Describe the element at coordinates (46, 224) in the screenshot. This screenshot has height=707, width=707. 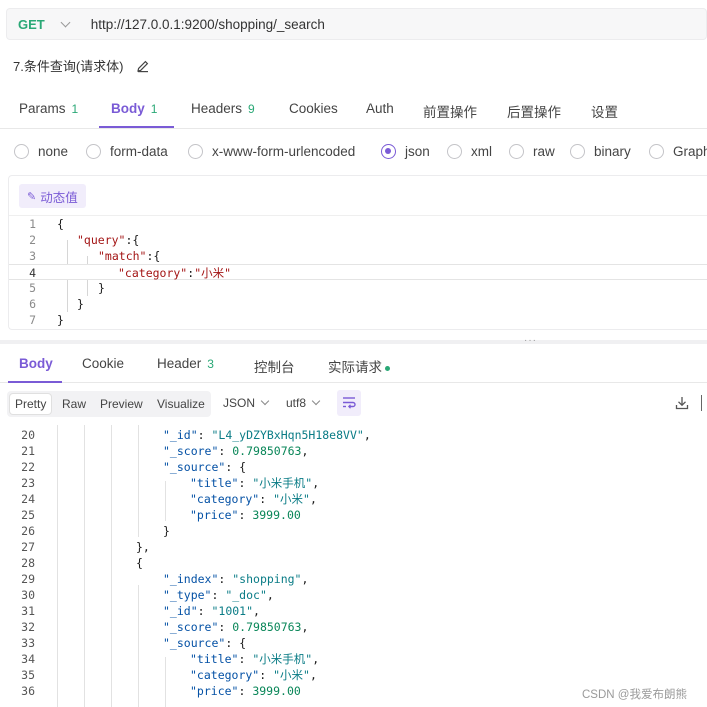
I see `code-line: 1{` at that location.